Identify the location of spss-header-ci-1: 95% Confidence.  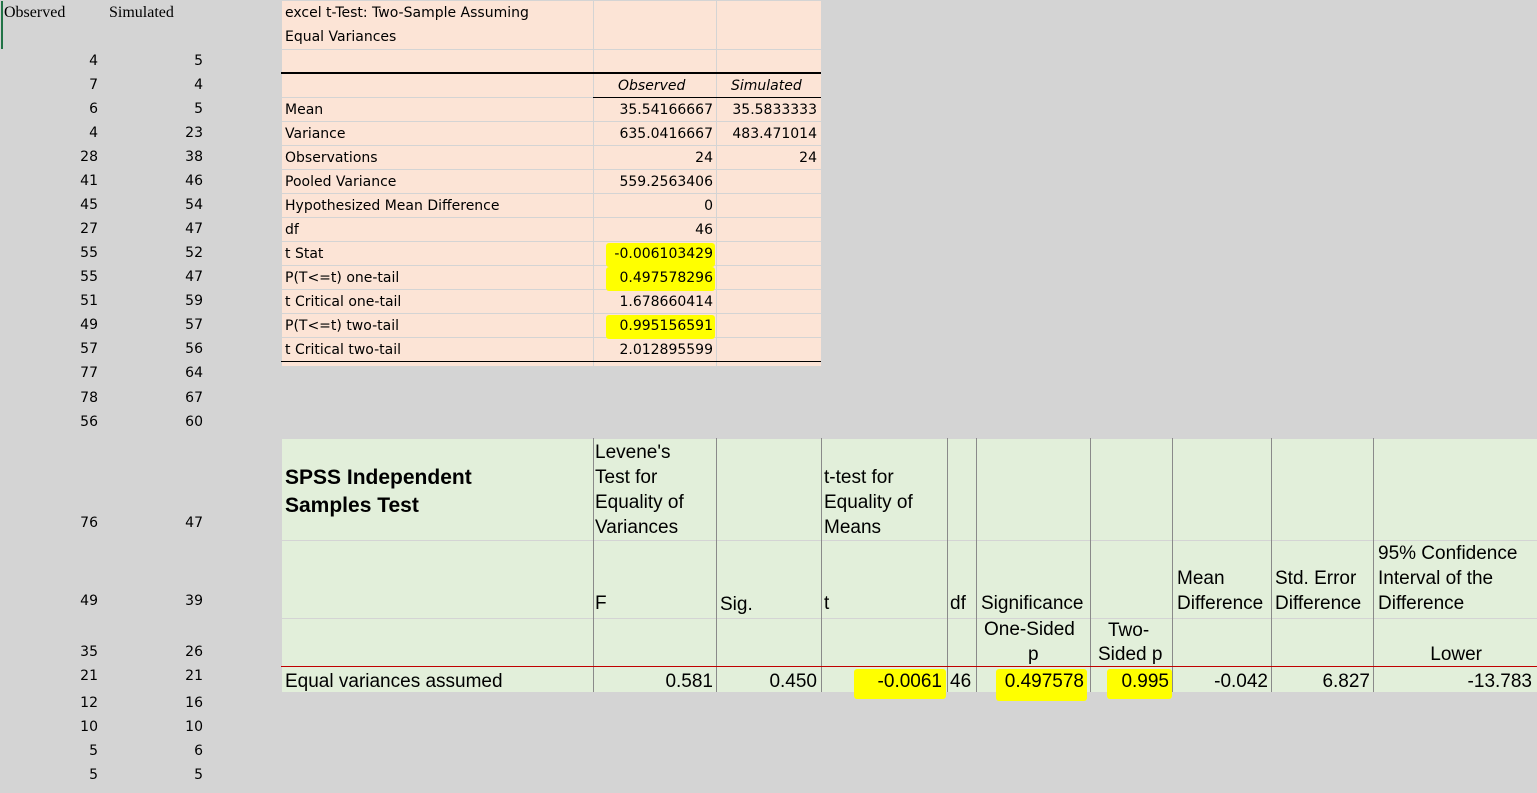
(1447, 553).